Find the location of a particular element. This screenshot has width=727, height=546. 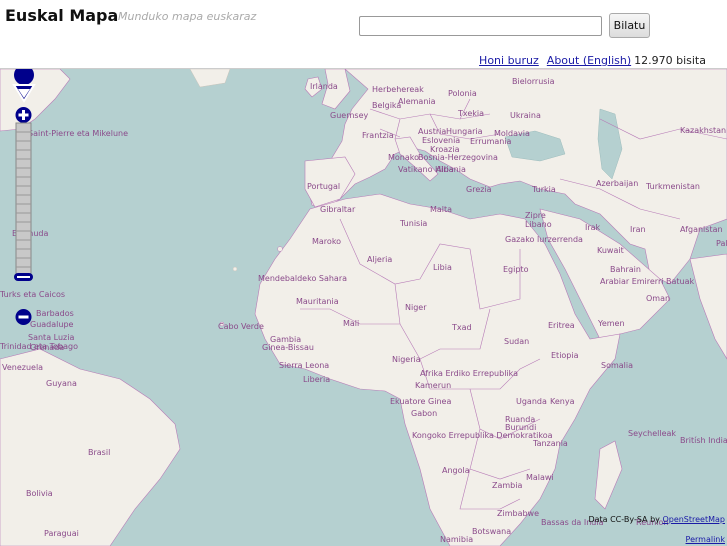

map-label: Malawi is located at coordinates (540, 477).